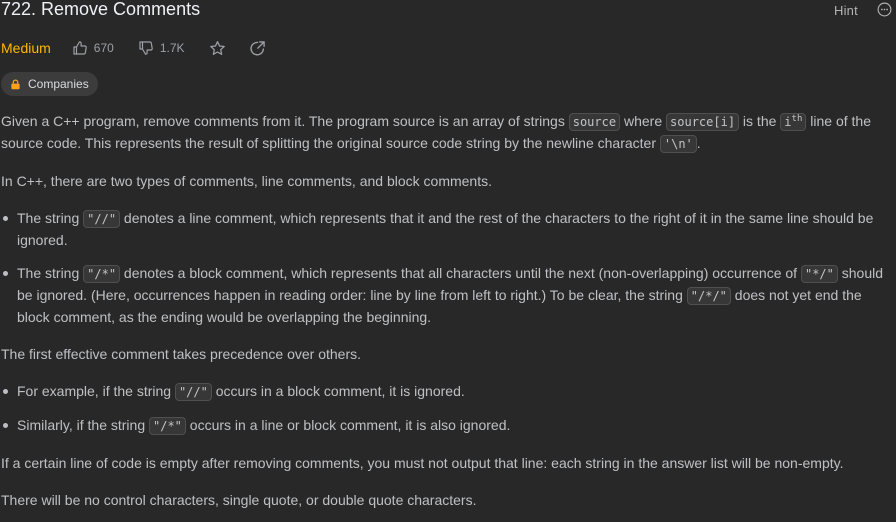 Image resolution: width=896 pixels, height=522 pixels. Describe the element at coordinates (819, 274) in the screenshot. I see `inline-code: "*/"` at that location.